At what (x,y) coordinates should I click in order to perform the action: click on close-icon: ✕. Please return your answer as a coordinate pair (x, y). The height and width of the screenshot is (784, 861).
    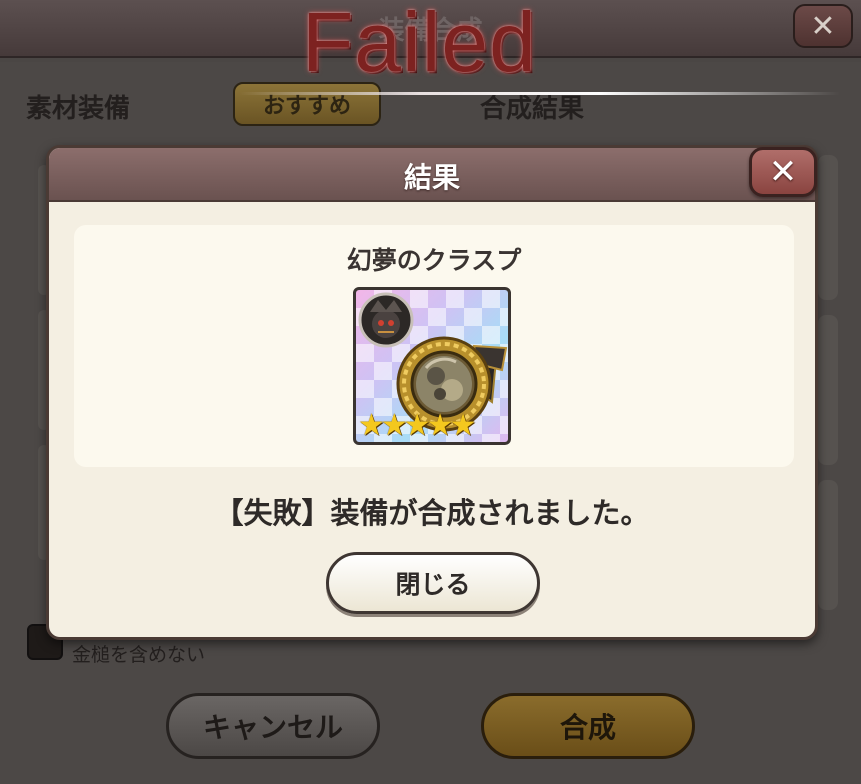
    Looking at the image, I should click on (783, 172).